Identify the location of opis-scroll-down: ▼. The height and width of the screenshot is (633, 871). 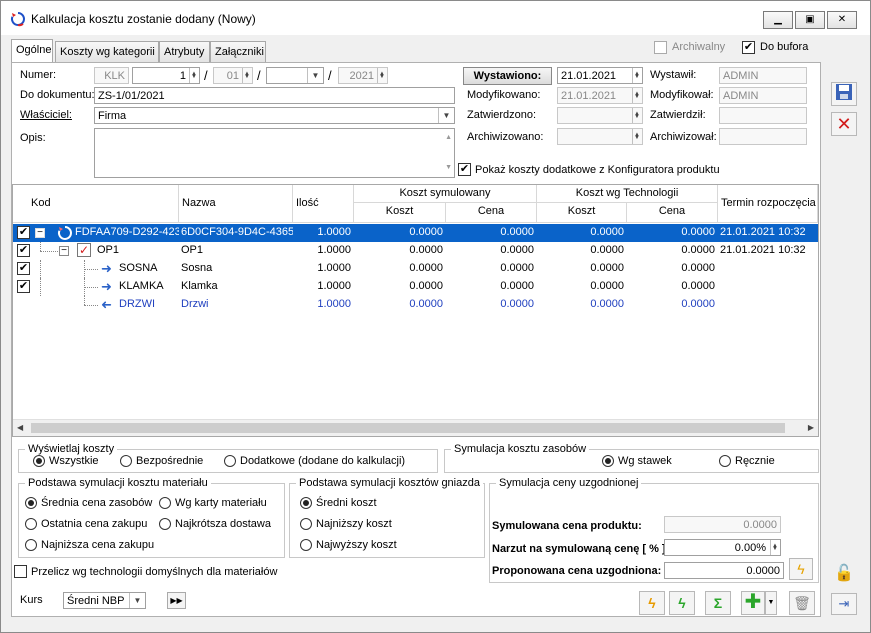
(448, 168).